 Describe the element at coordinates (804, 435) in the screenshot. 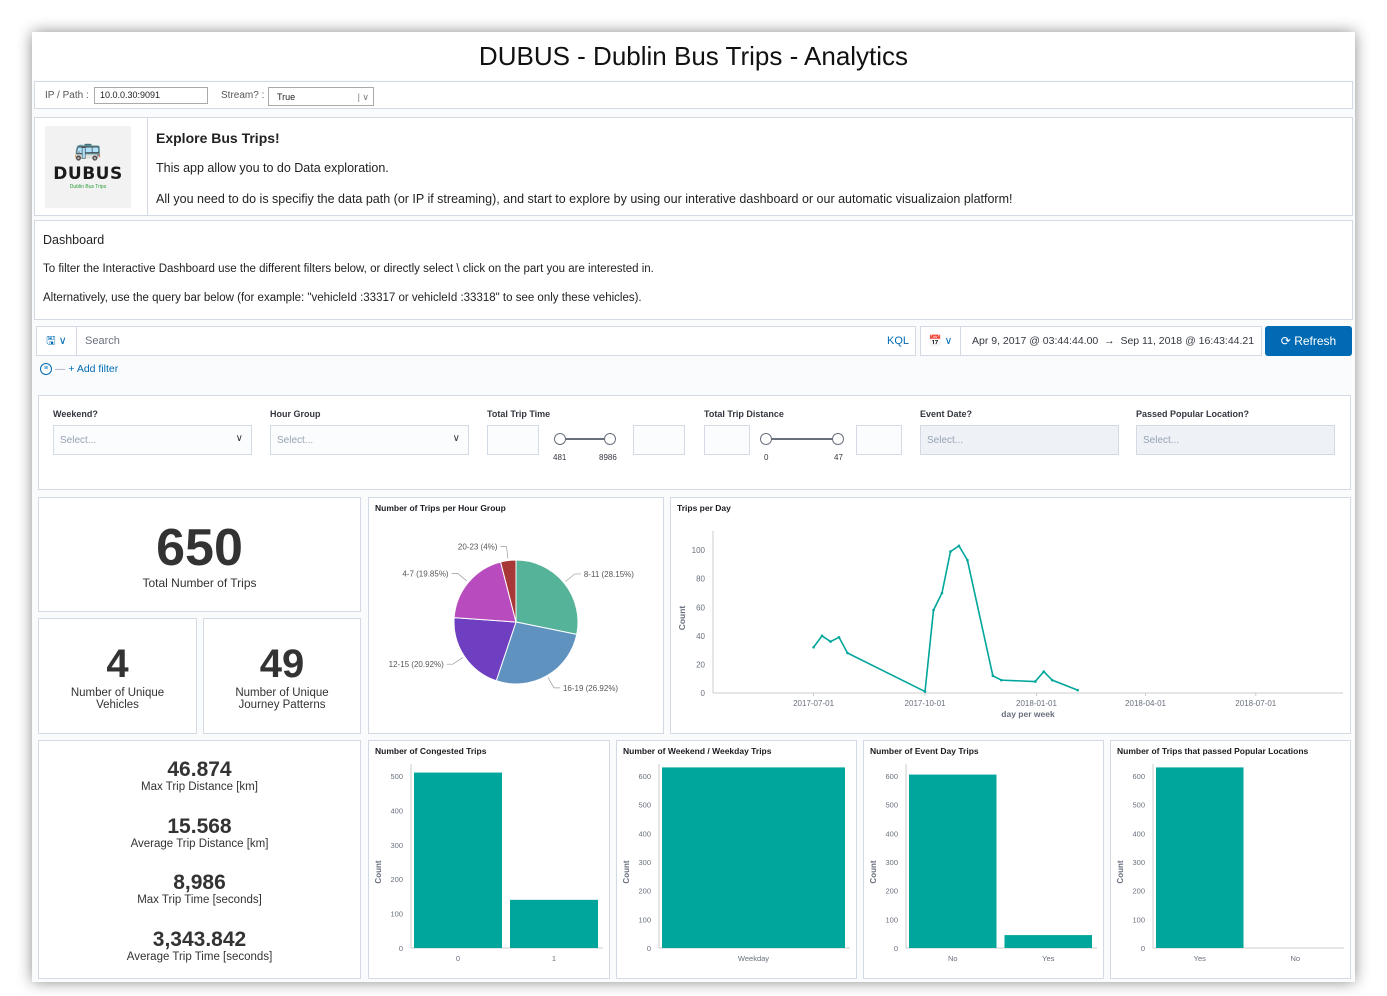

I see `trip-distance-control: Total Trip Distance 0 47` at that location.